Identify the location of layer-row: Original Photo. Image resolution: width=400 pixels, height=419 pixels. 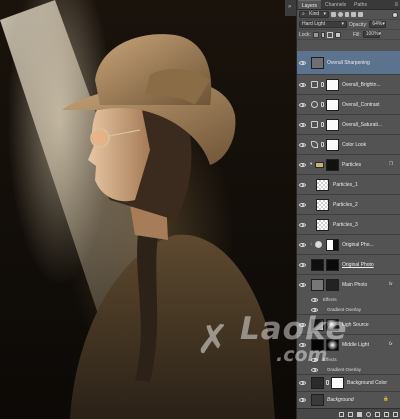
(348, 265).